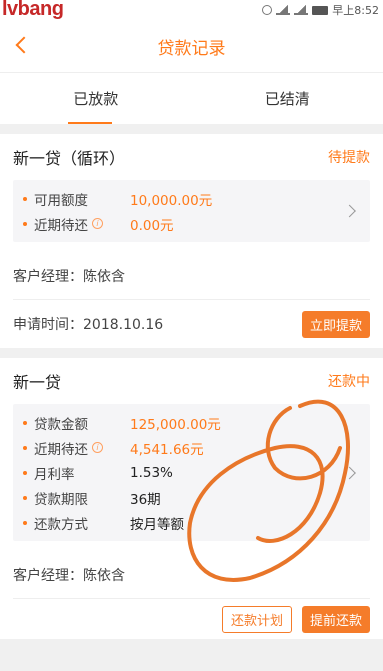  What do you see at coordinates (151, 472) in the screenshot?
I see `monthly-rate: 1.53%` at bounding box center [151, 472].